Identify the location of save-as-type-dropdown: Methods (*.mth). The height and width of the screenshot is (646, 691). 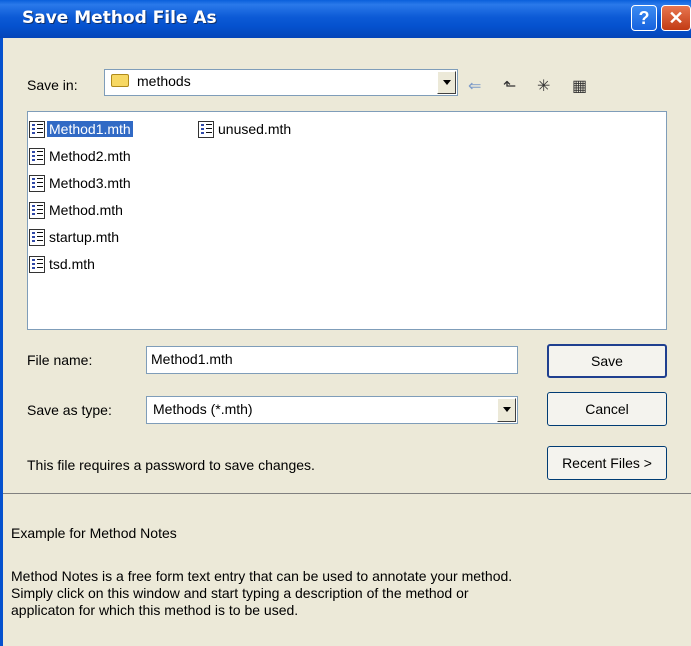
(332, 410).